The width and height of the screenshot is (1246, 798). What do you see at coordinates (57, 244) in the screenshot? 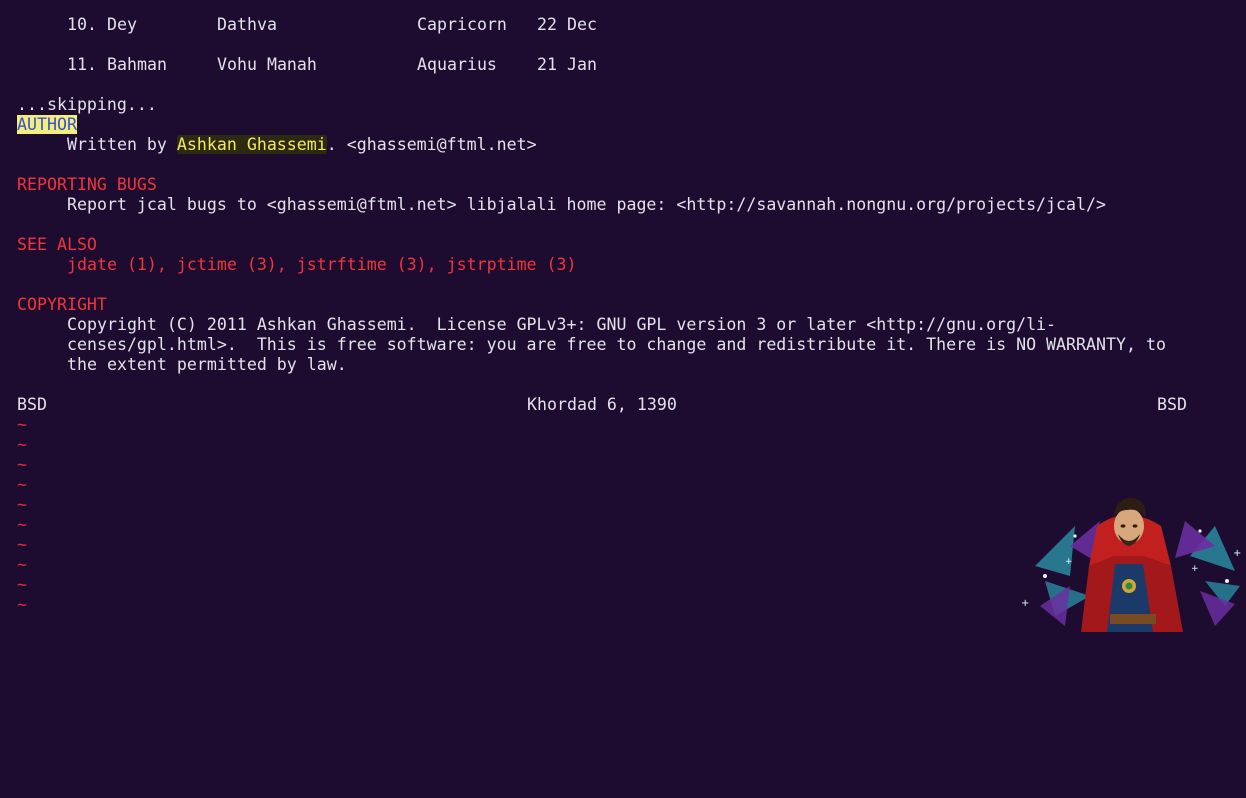
I see `see-also-heading: SEE ALSO` at bounding box center [57, 244].